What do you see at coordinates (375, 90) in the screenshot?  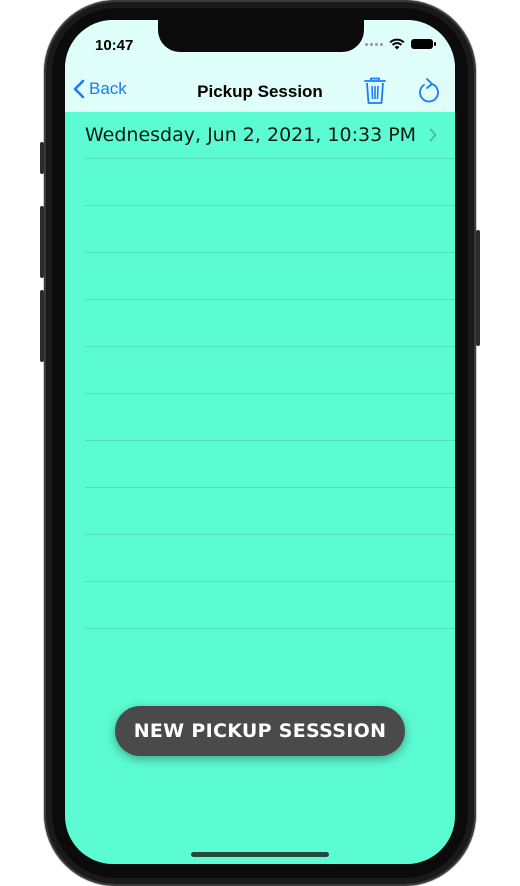 I see `trash-icon` at bounding box center [375, 90].